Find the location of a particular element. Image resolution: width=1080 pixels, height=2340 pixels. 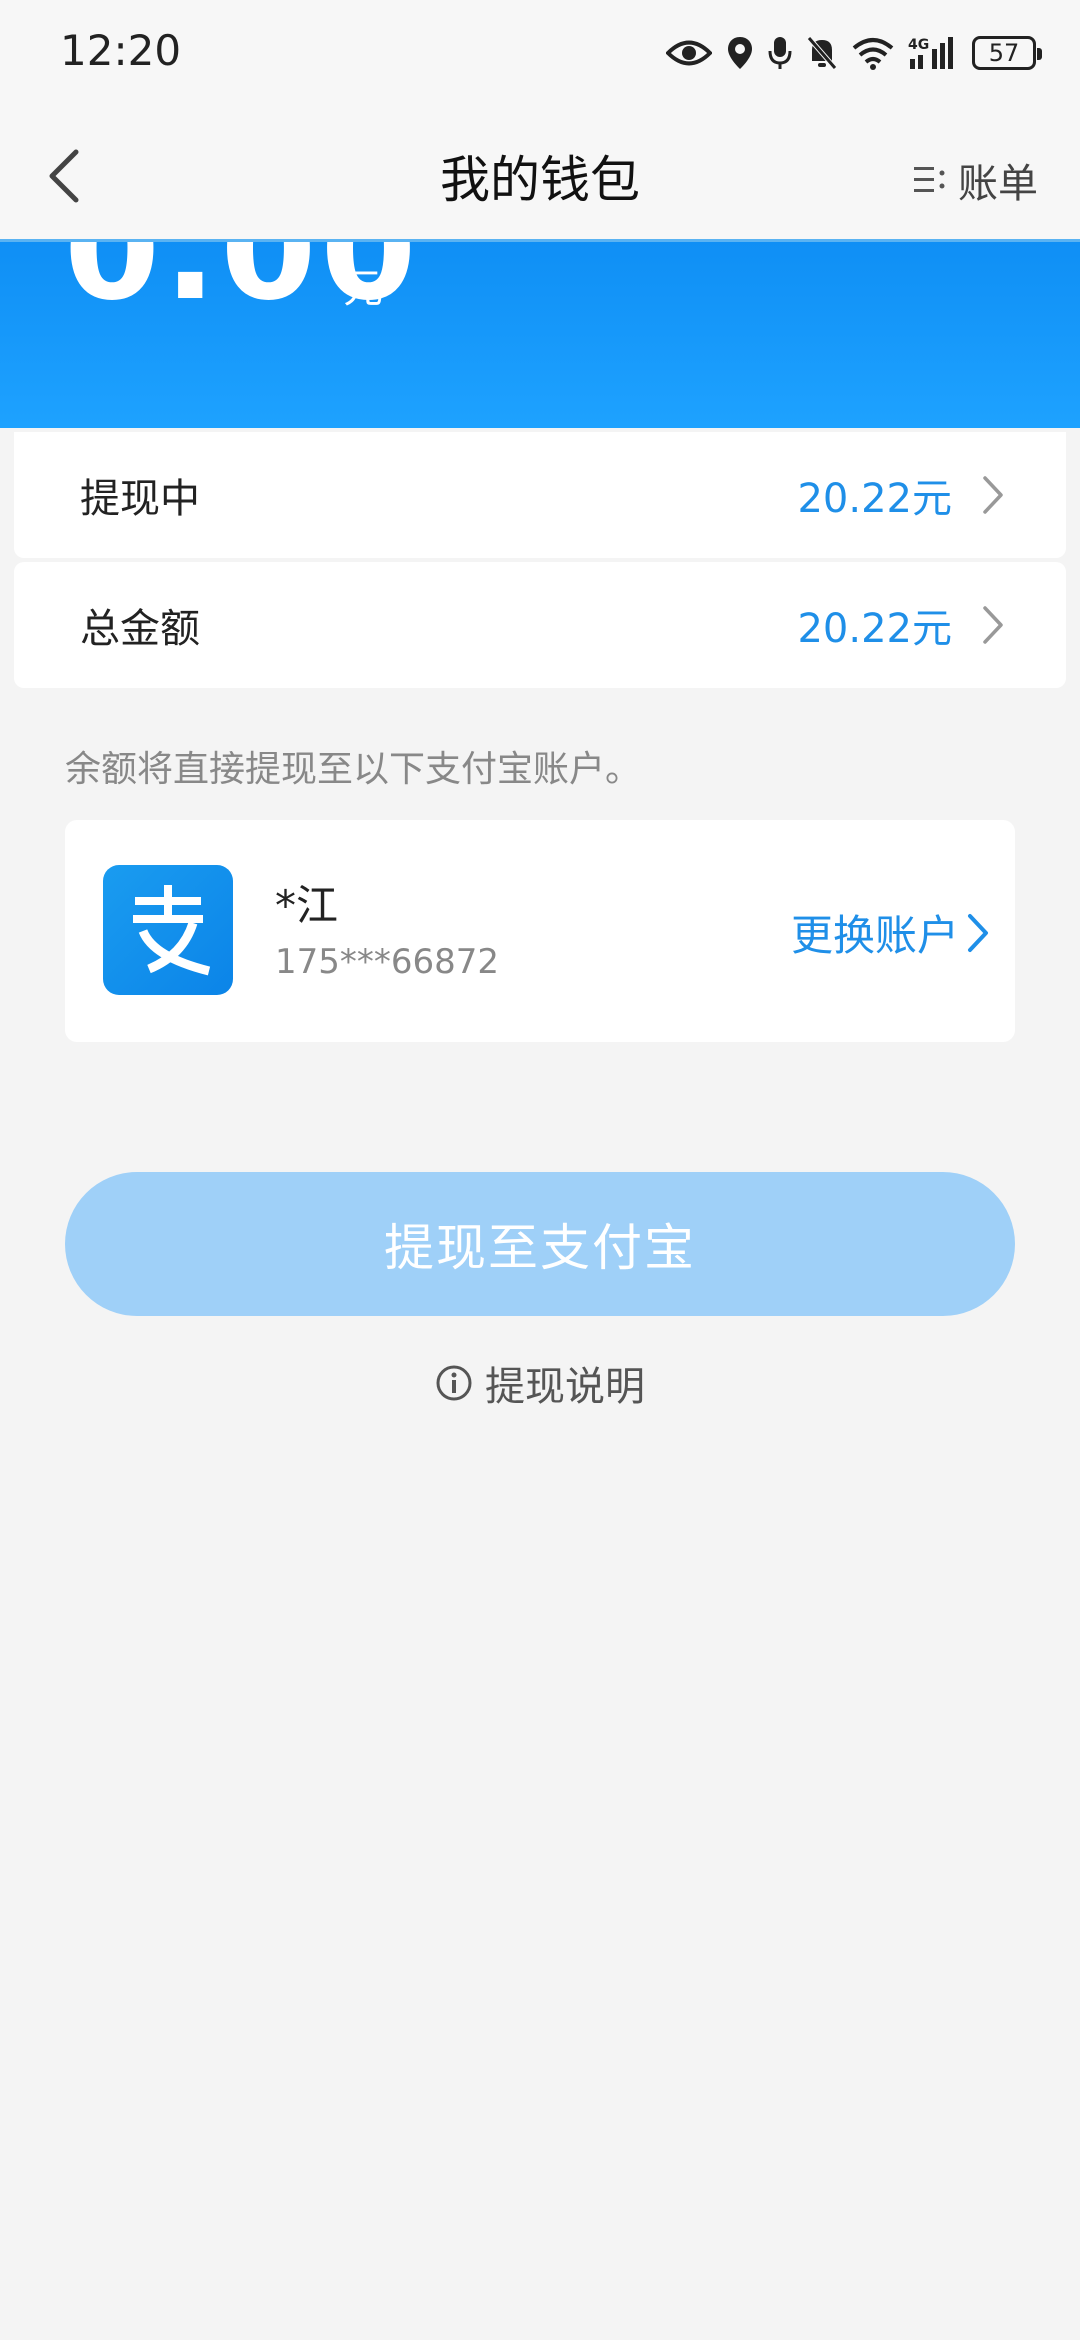

status-icons: 4G 57 is located at coordinates (854, 53).